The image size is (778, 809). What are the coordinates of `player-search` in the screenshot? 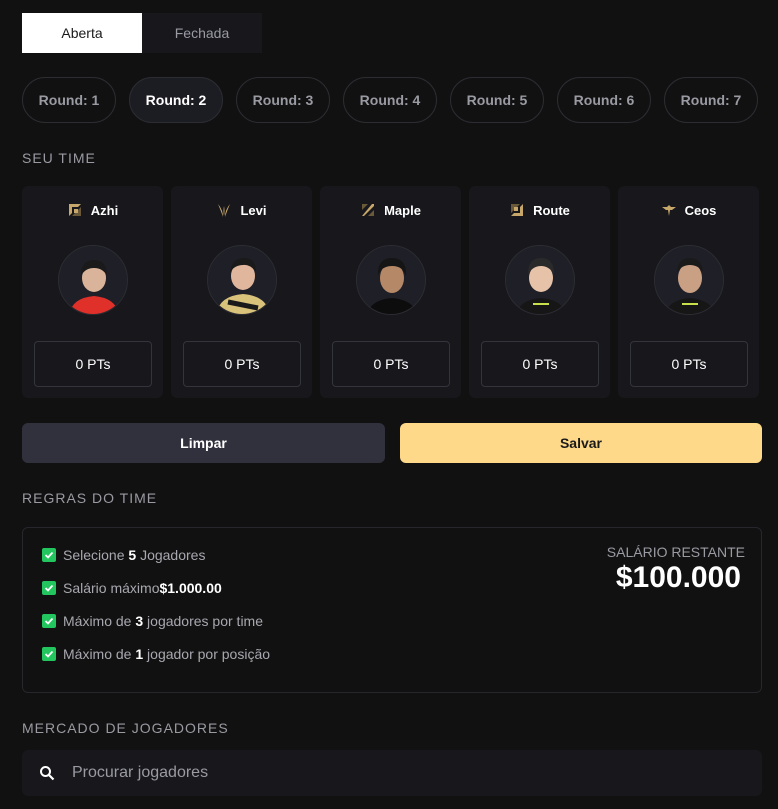 It's located at (392, 773).